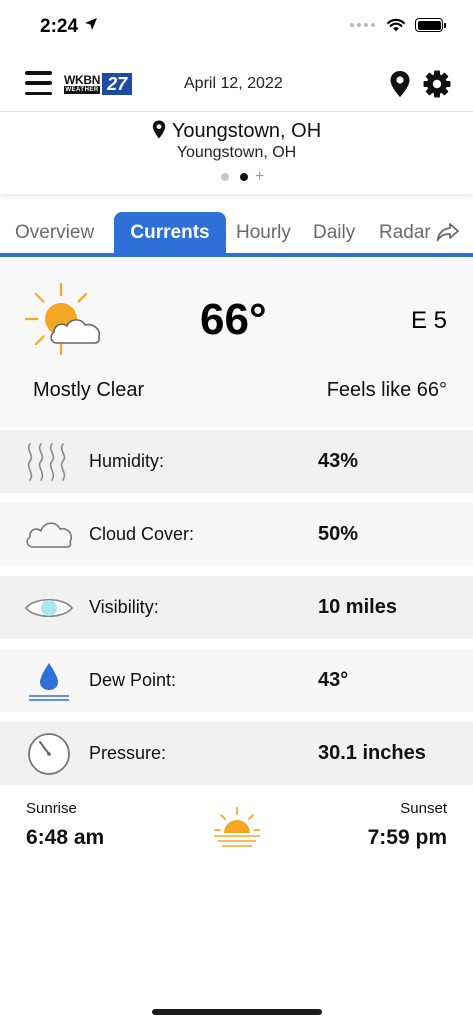  Describe the element at coordinates (82, 80) in the screenshot. I see `logo-brand: WKBN` at that location.